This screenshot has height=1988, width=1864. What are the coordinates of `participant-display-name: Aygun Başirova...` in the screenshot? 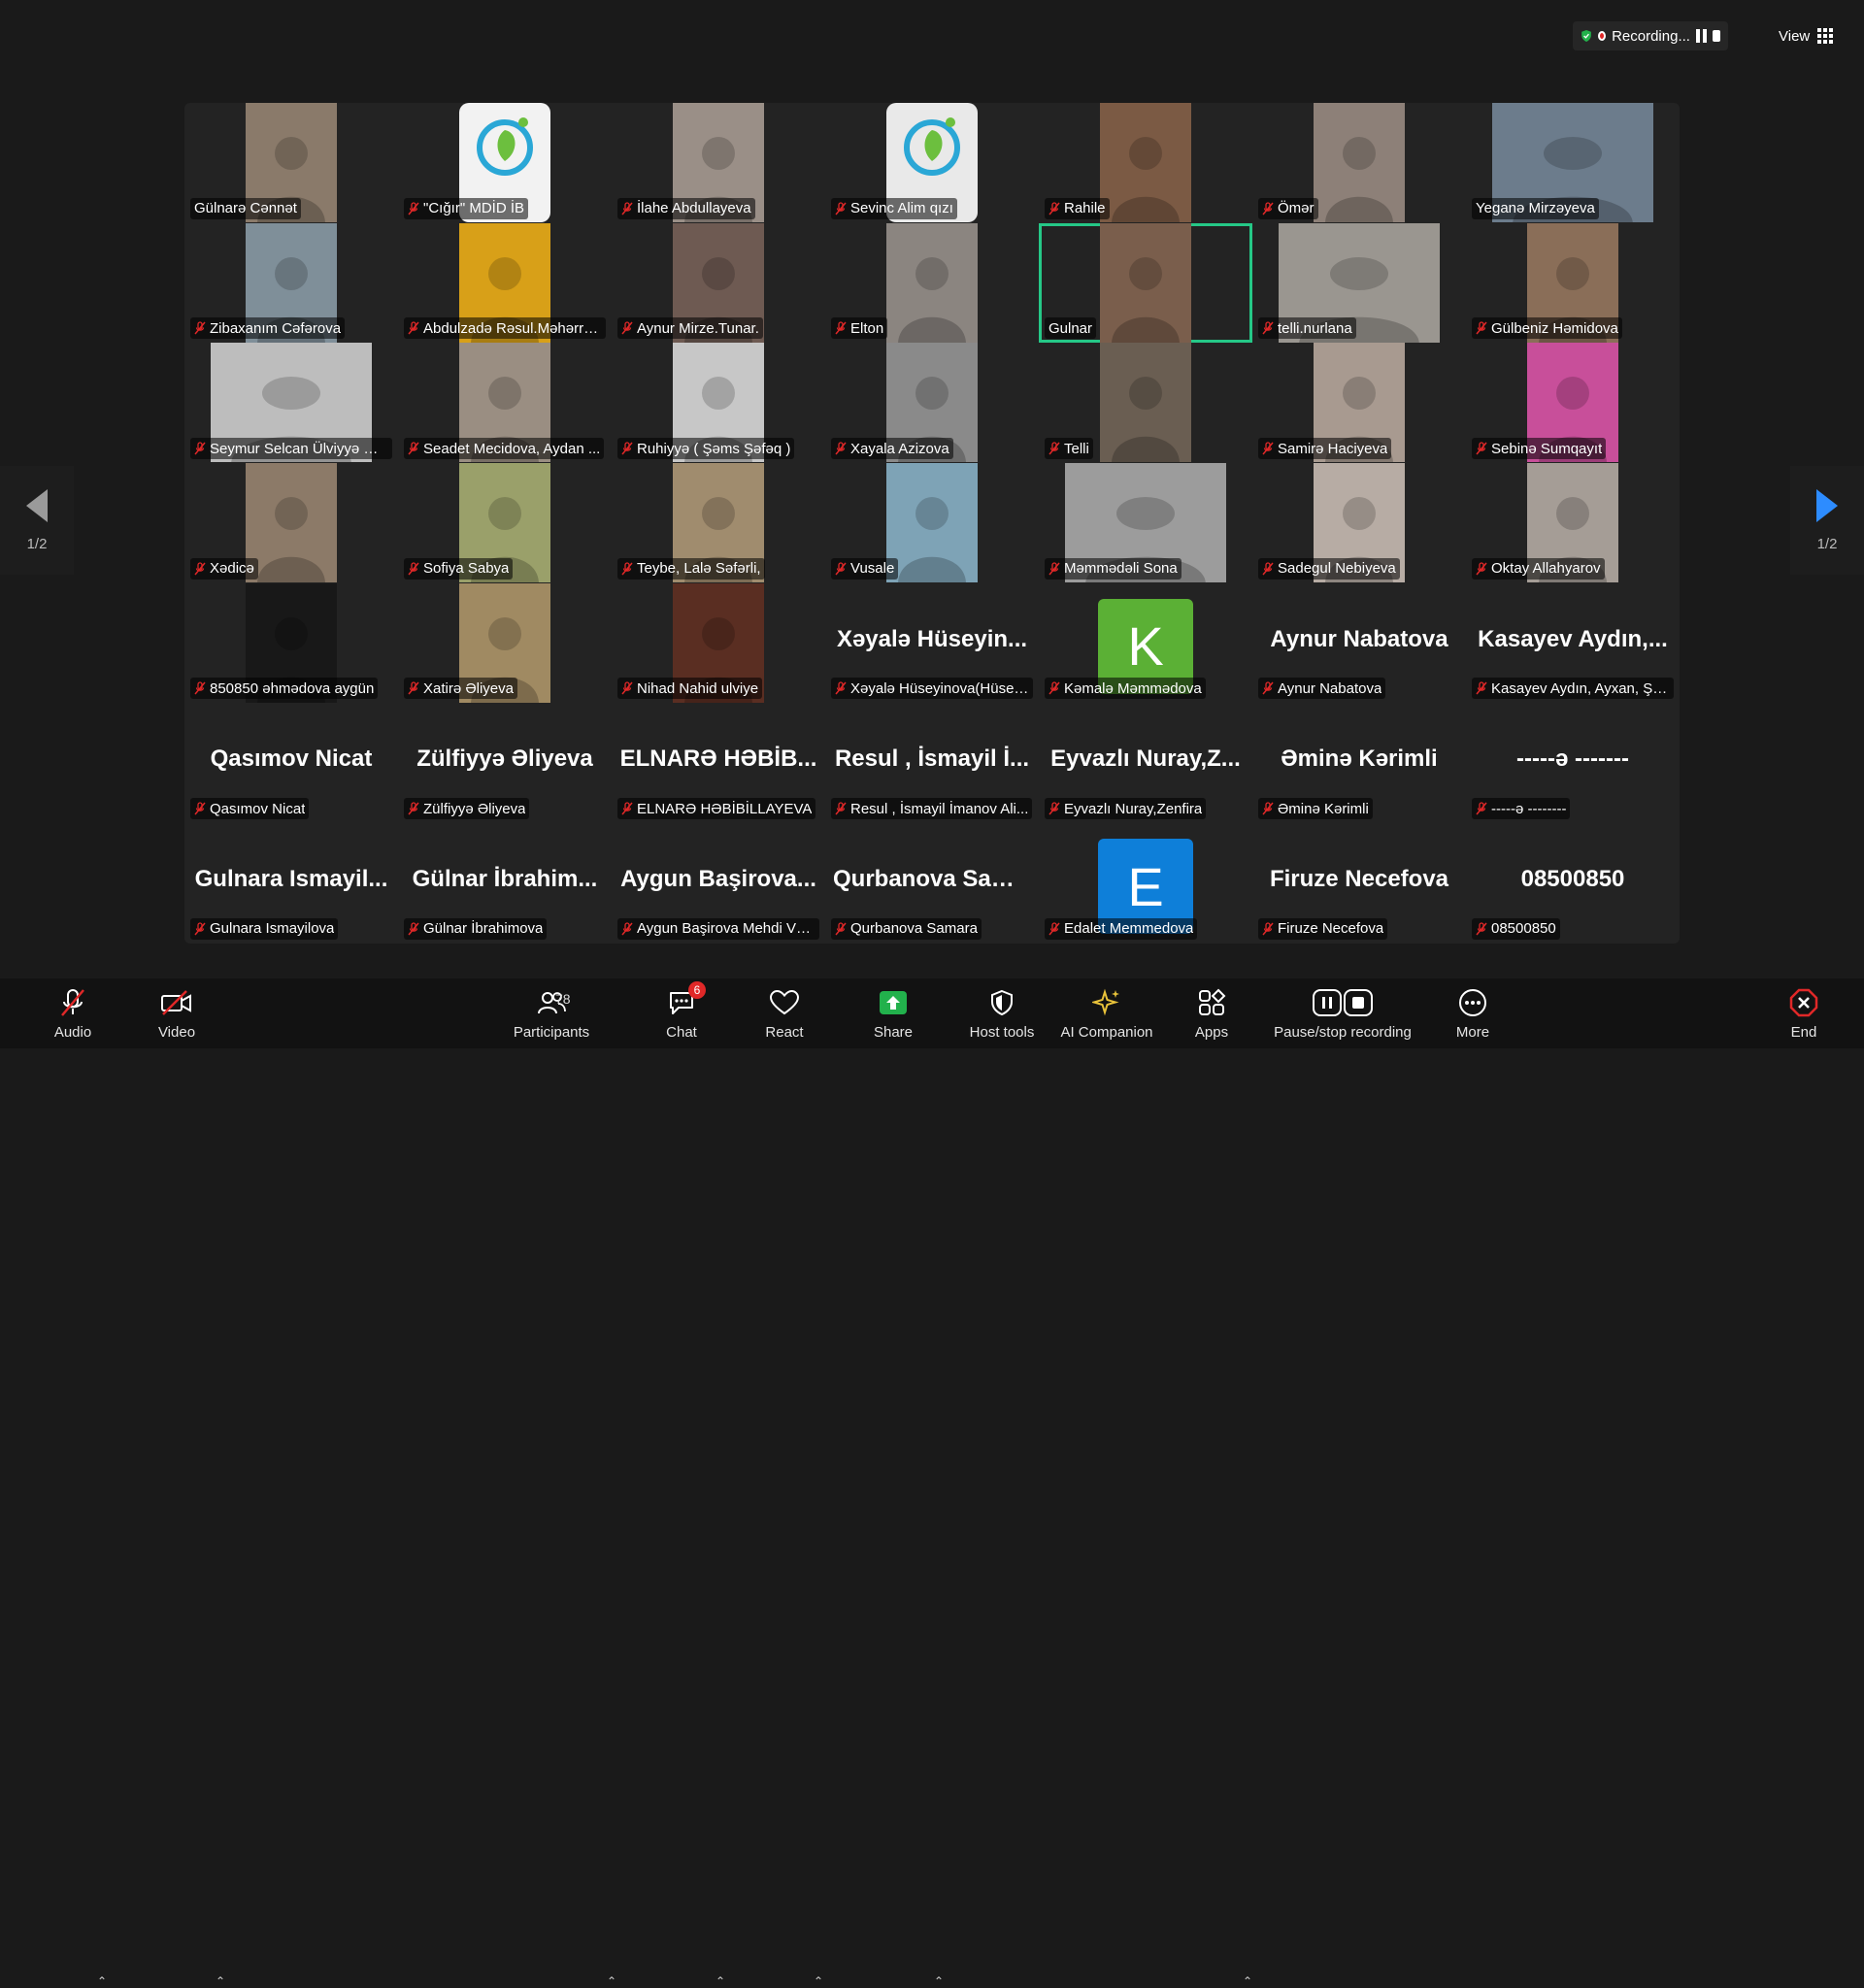 It's located at (718, 880).